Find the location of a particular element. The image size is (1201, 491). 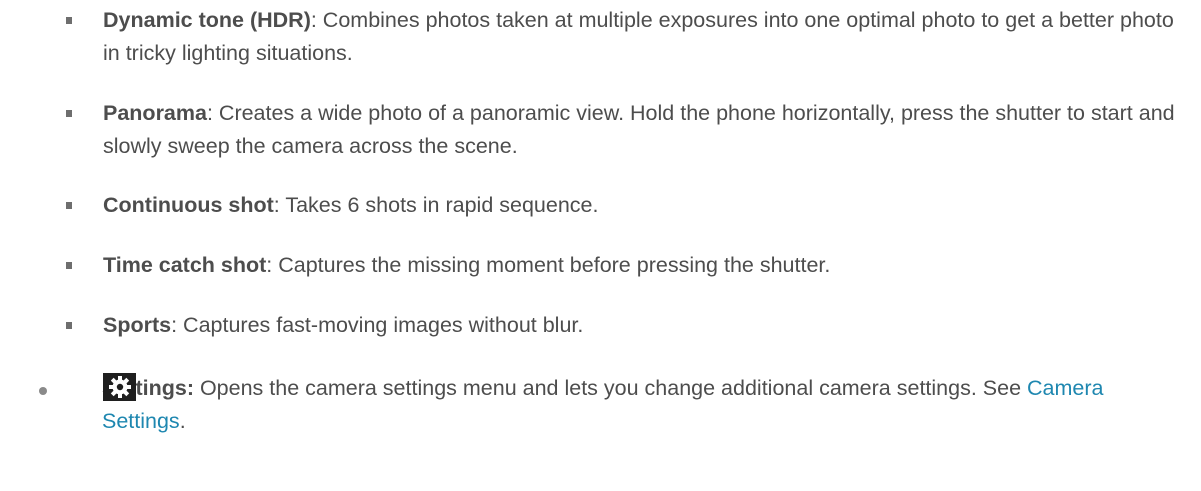

mode-term: Continuous shot is located at coordinates (188, 205).